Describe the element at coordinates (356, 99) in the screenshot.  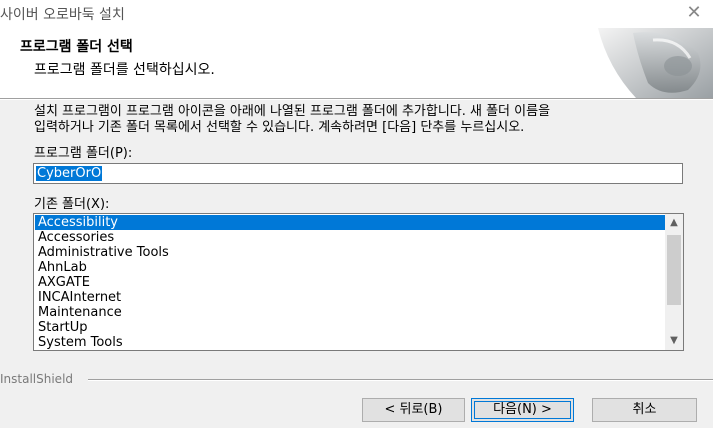
I see `header-divider` at that location.